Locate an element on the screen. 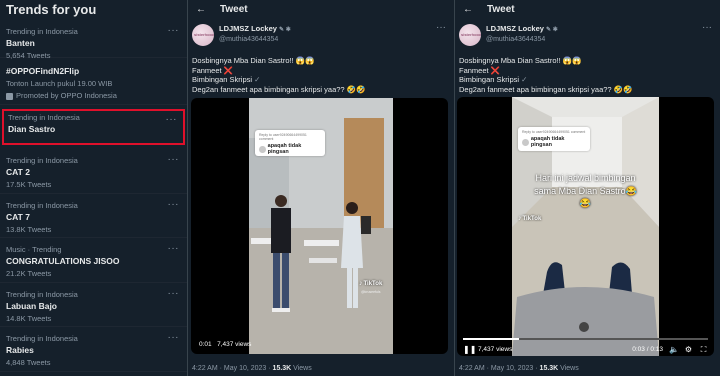 Image resolution: width=720 pixels, height=376 pixels. volume-icon: 🔈 is located at coordinates (674, 349).